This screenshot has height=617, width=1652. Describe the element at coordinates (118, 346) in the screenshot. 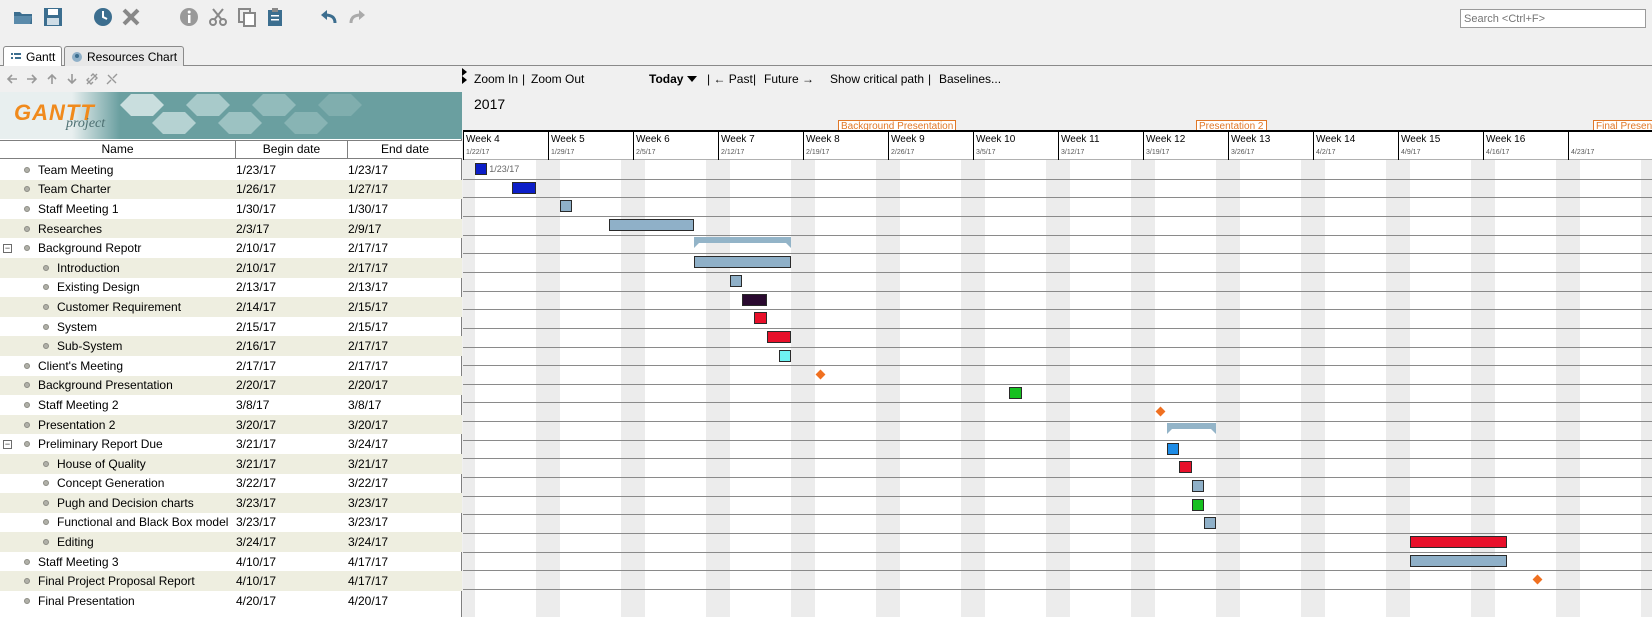

I see `task-name-cell: Sub-System` at that location.